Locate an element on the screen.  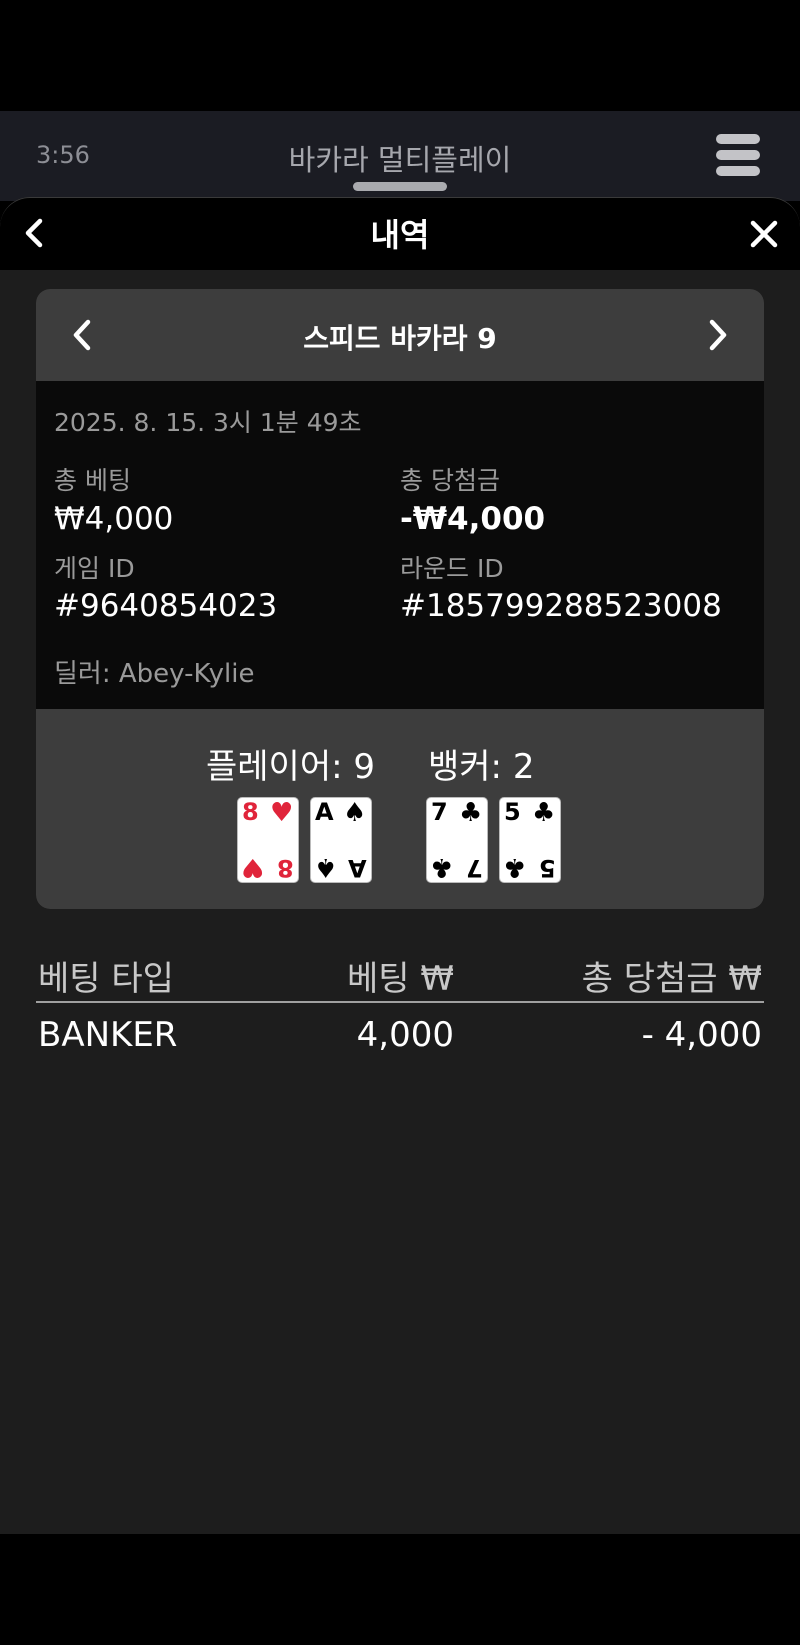
close-button is located at coordinates (764, 234).